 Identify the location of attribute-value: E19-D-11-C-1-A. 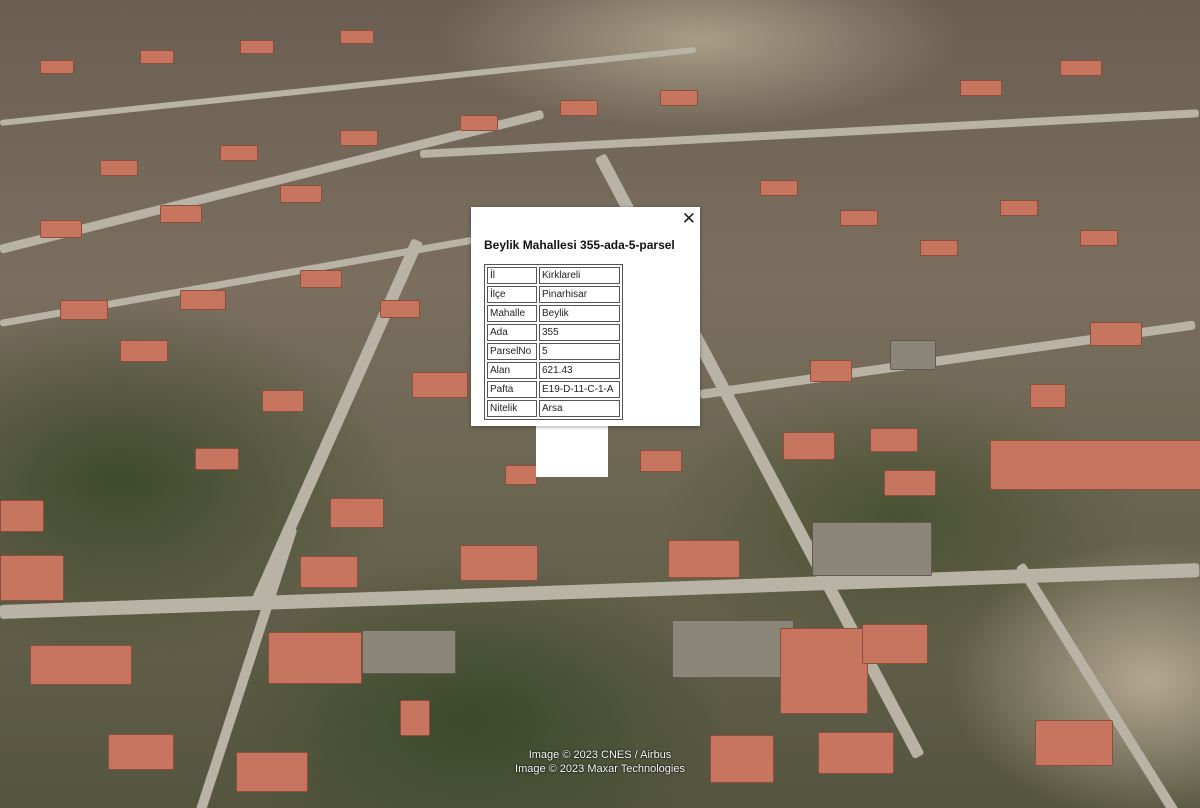
(579, 389).